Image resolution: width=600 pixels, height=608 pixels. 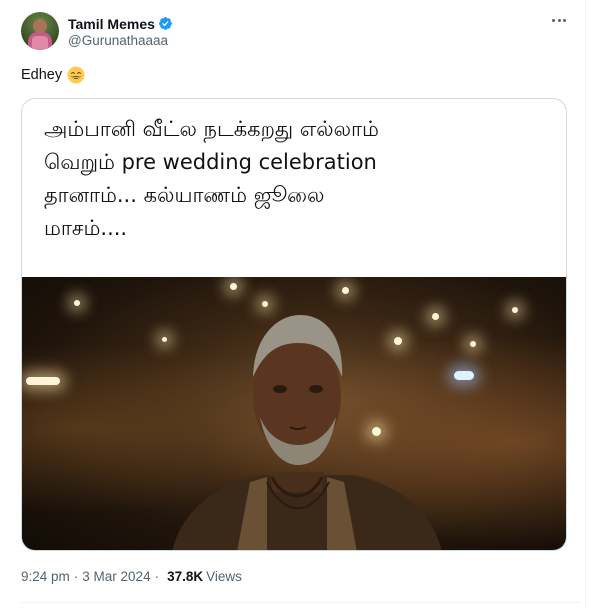 What do you see at coordinates (585, 304) in the screenshot?
I see `timeline-border` at bounding box center [585, 304].